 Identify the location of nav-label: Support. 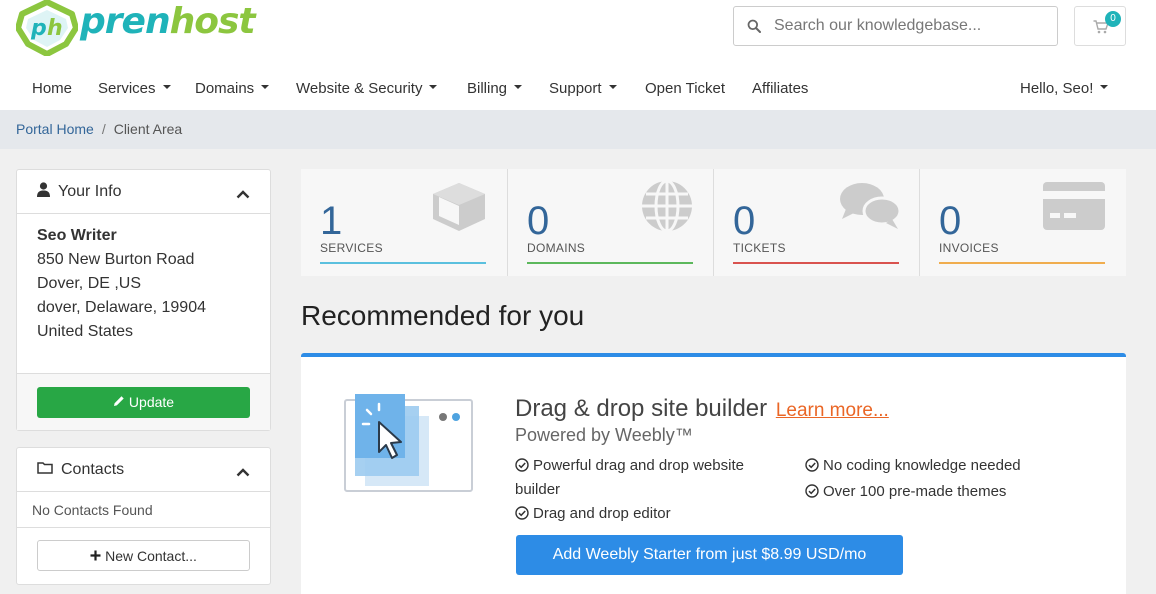
(575, 88).